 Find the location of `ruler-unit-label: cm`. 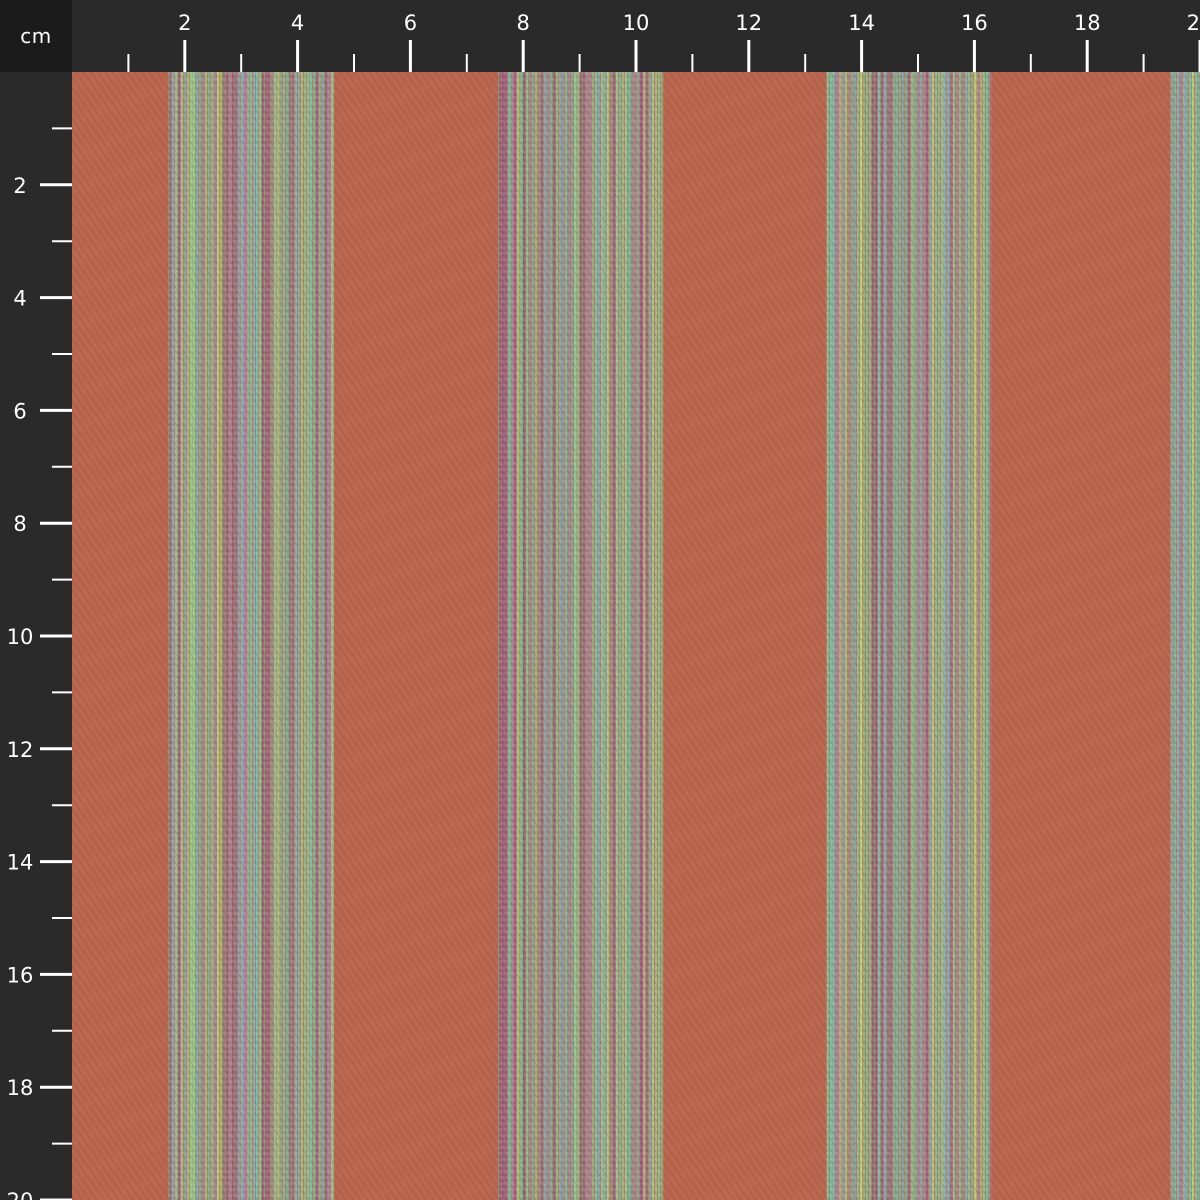

ruler-unit-label: cm is located at coordinates (36, 36).